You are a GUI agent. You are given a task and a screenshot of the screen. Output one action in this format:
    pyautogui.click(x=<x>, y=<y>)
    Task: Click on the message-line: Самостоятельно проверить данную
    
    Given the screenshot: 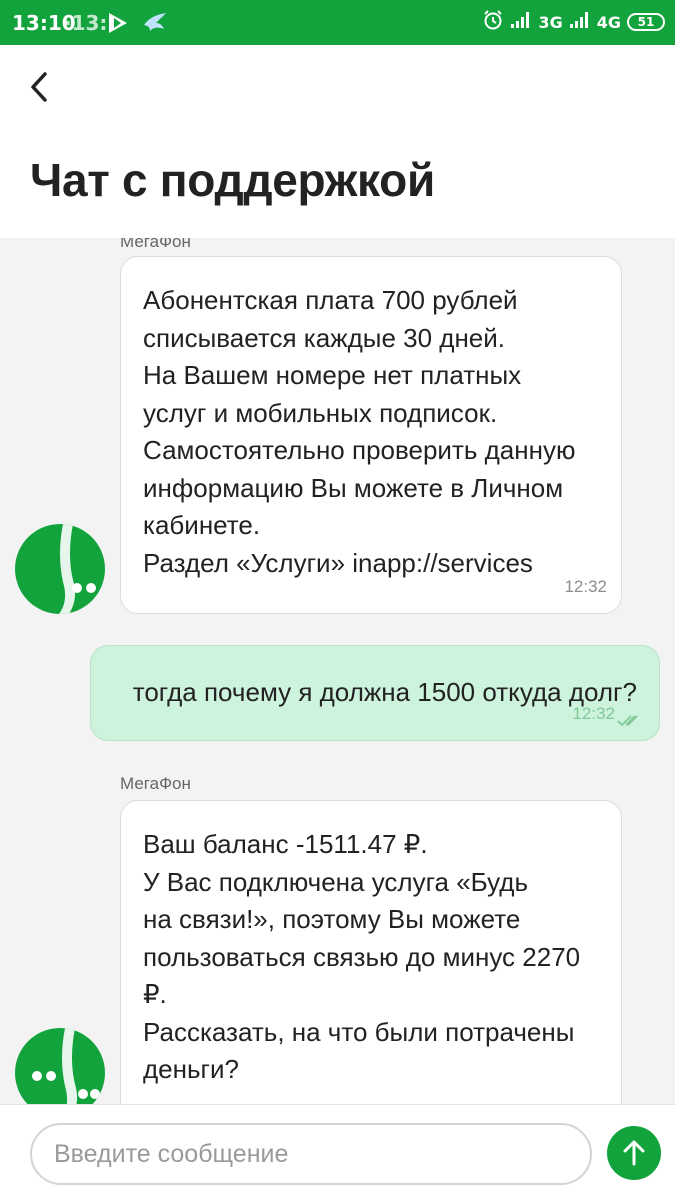 What is the action you would take?
    pyautogui.click(x=359, y=450)
    